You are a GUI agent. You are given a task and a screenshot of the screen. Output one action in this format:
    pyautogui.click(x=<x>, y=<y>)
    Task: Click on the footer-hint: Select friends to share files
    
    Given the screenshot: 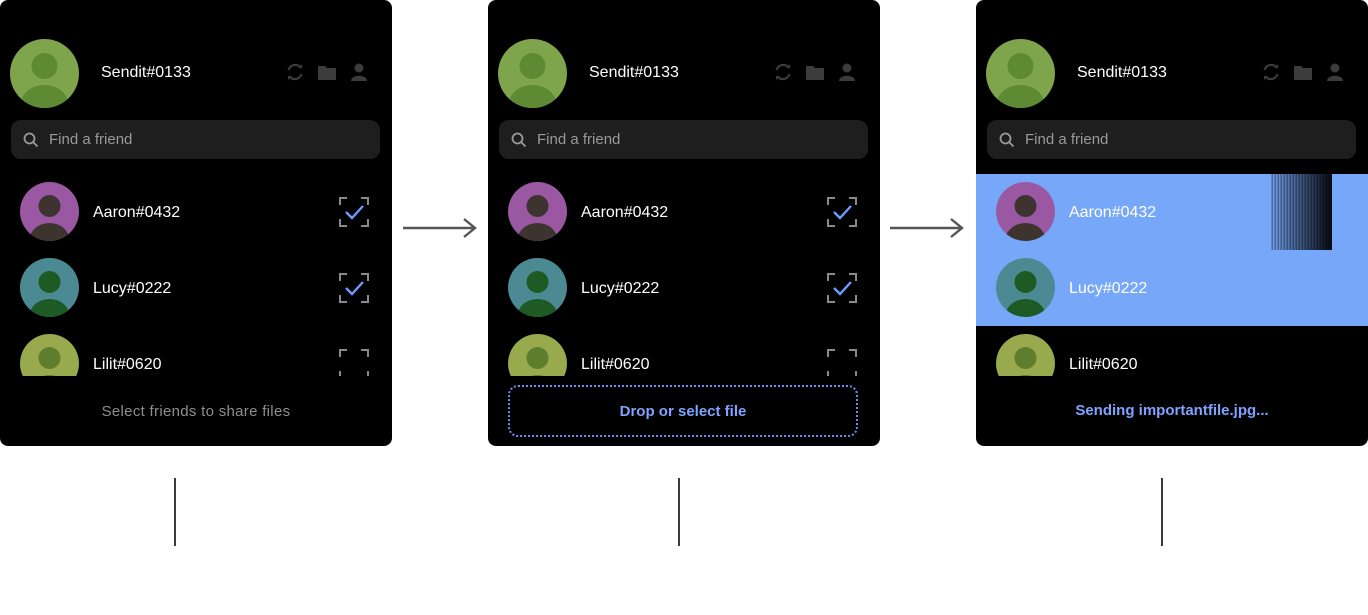 What is the action you would take?
    pyautogui.click(x=196, y=411)
    